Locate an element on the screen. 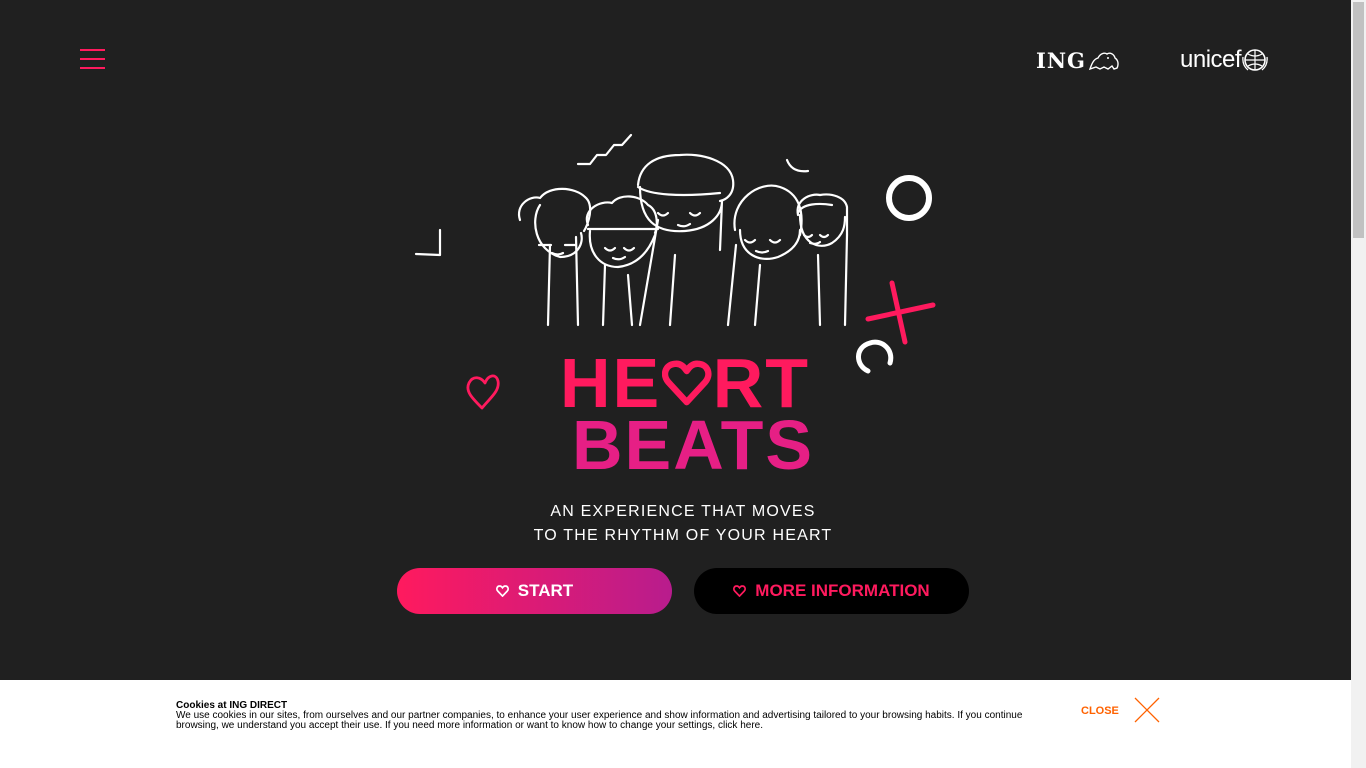 The image size is (1366, 768). ing-logo: ING is located at coordinates (1078, 60).